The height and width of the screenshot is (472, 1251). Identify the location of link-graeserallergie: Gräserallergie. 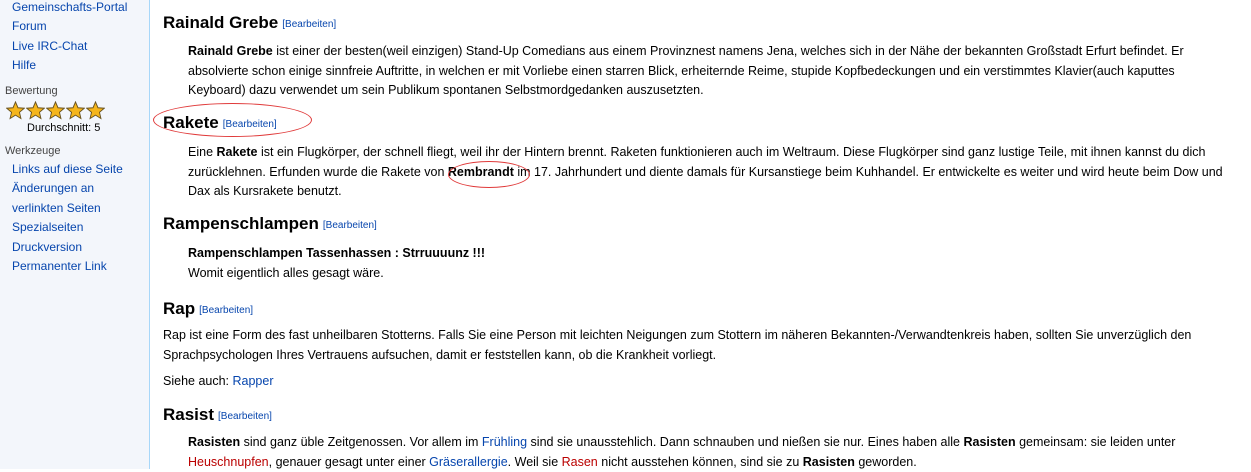
(468, 462).